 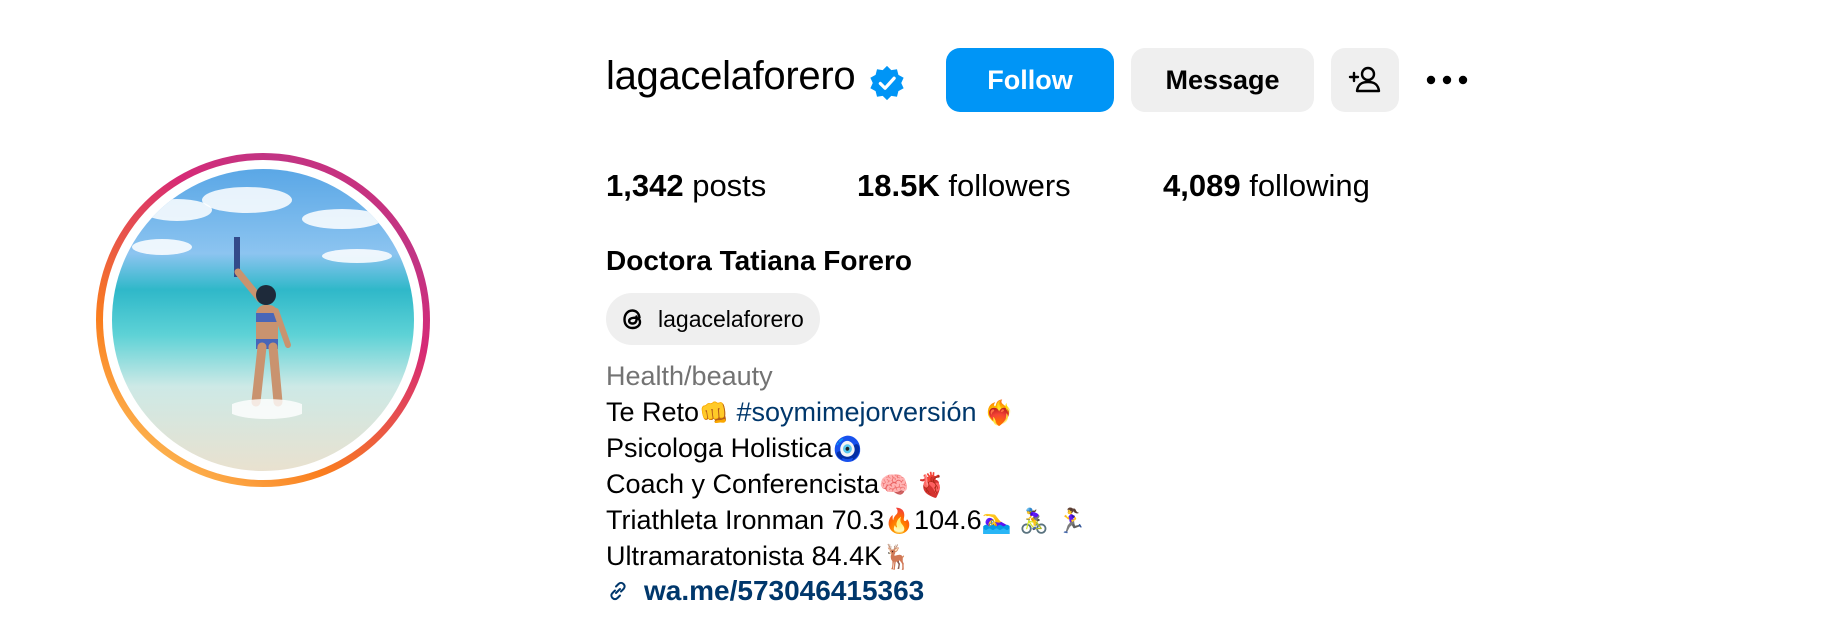 I want to click on following-label: following, so click(x=1309, y=185).